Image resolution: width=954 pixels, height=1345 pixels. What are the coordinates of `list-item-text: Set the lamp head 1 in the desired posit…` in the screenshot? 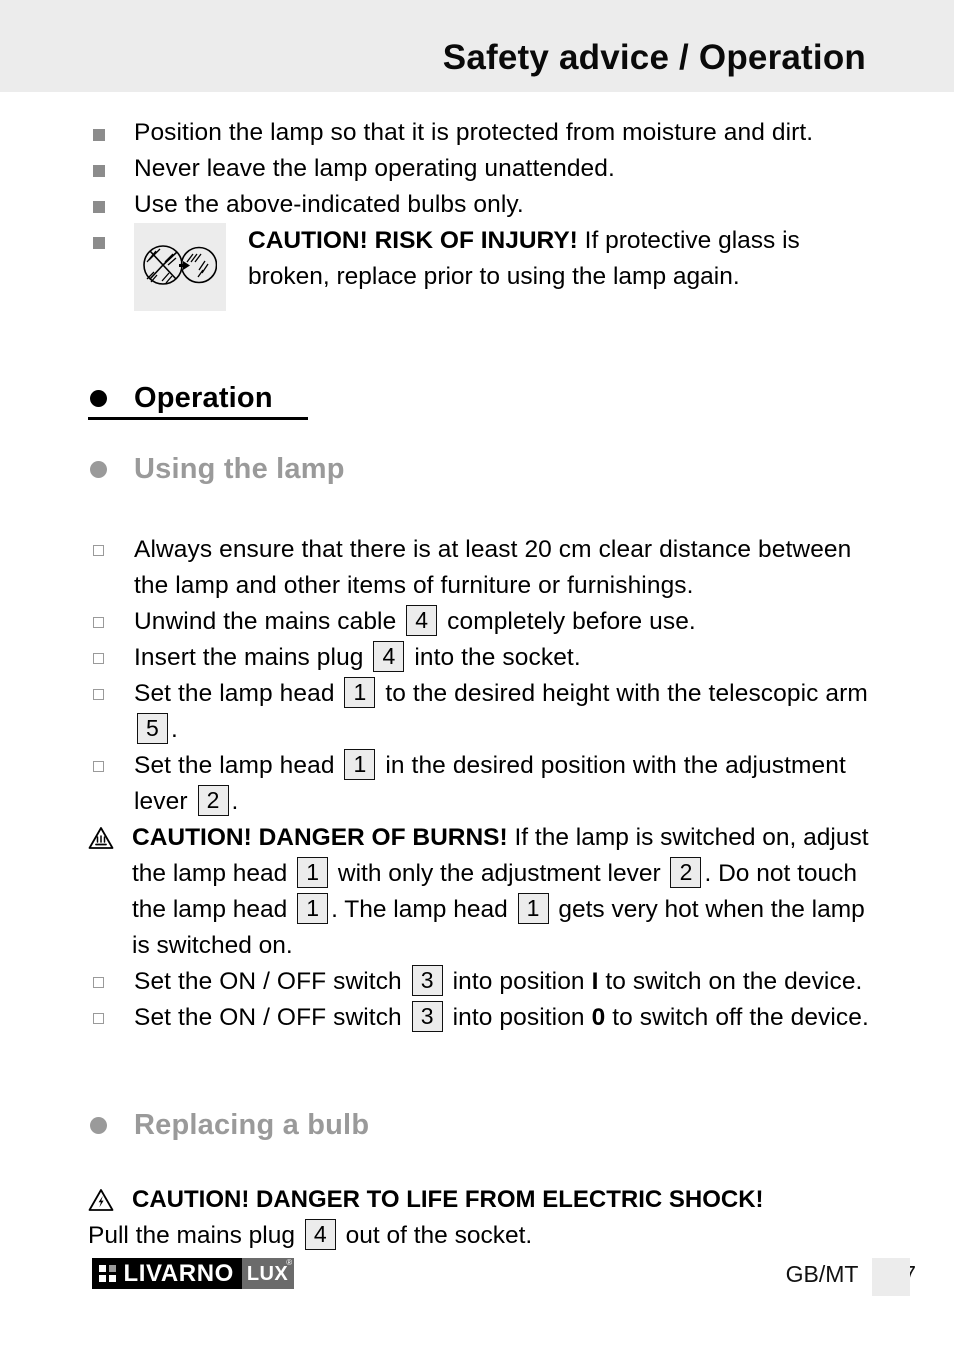 It's located at (490, 782).